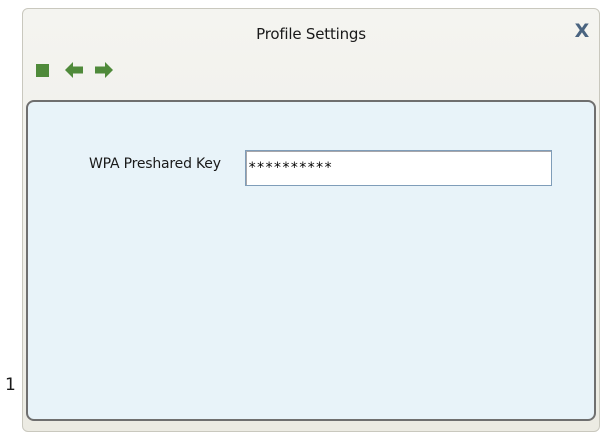 This screenshot has width=603, height=436. I want to click on arrow-right-icon, so click(104, 70).